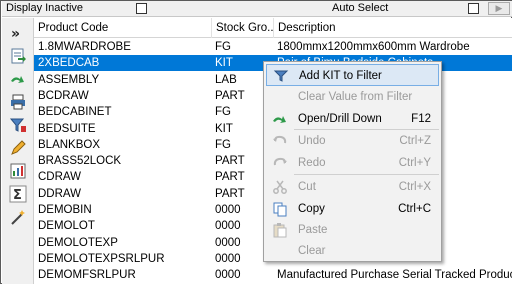 This screenshot has width=512, height=284. I want to click on menu-item-copy: Copy Ctrl+C, so click(352, 209).